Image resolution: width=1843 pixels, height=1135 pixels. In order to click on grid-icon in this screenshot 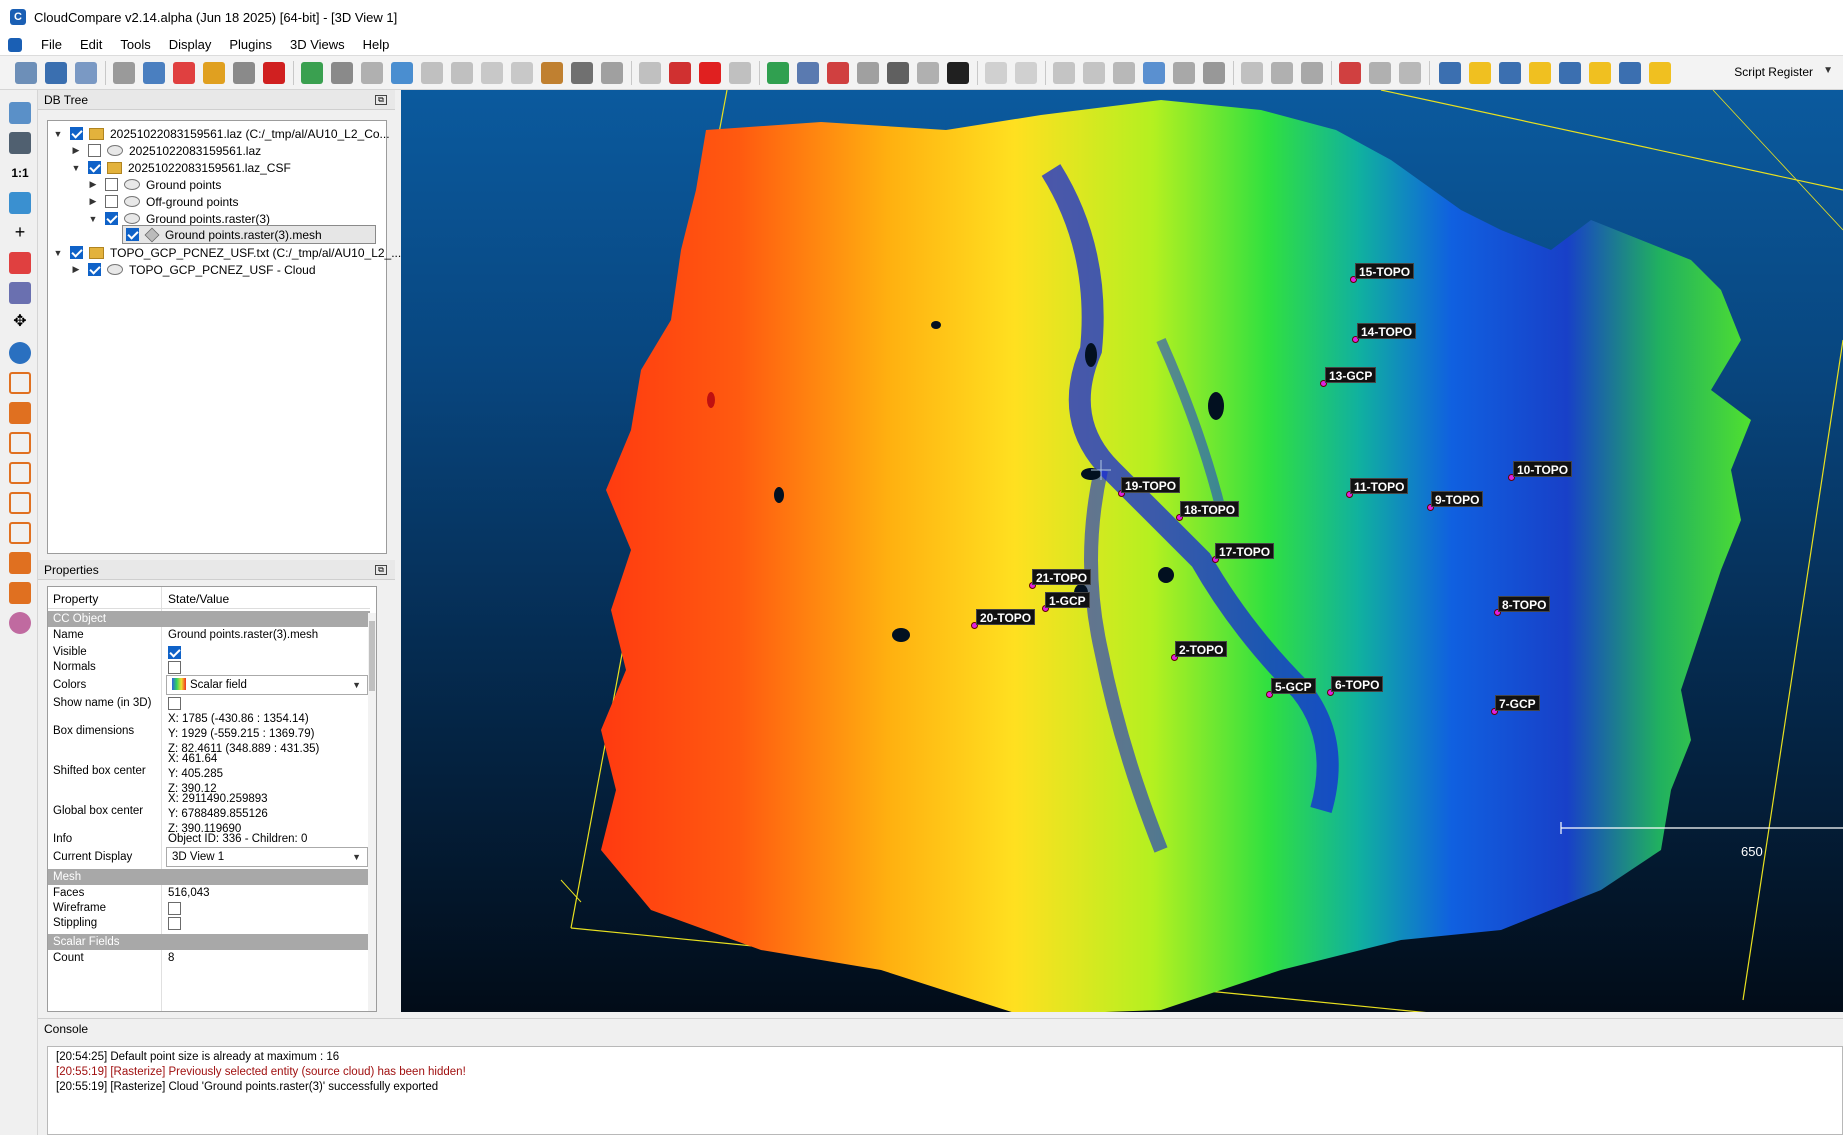, I will do `click(402, 73)`.